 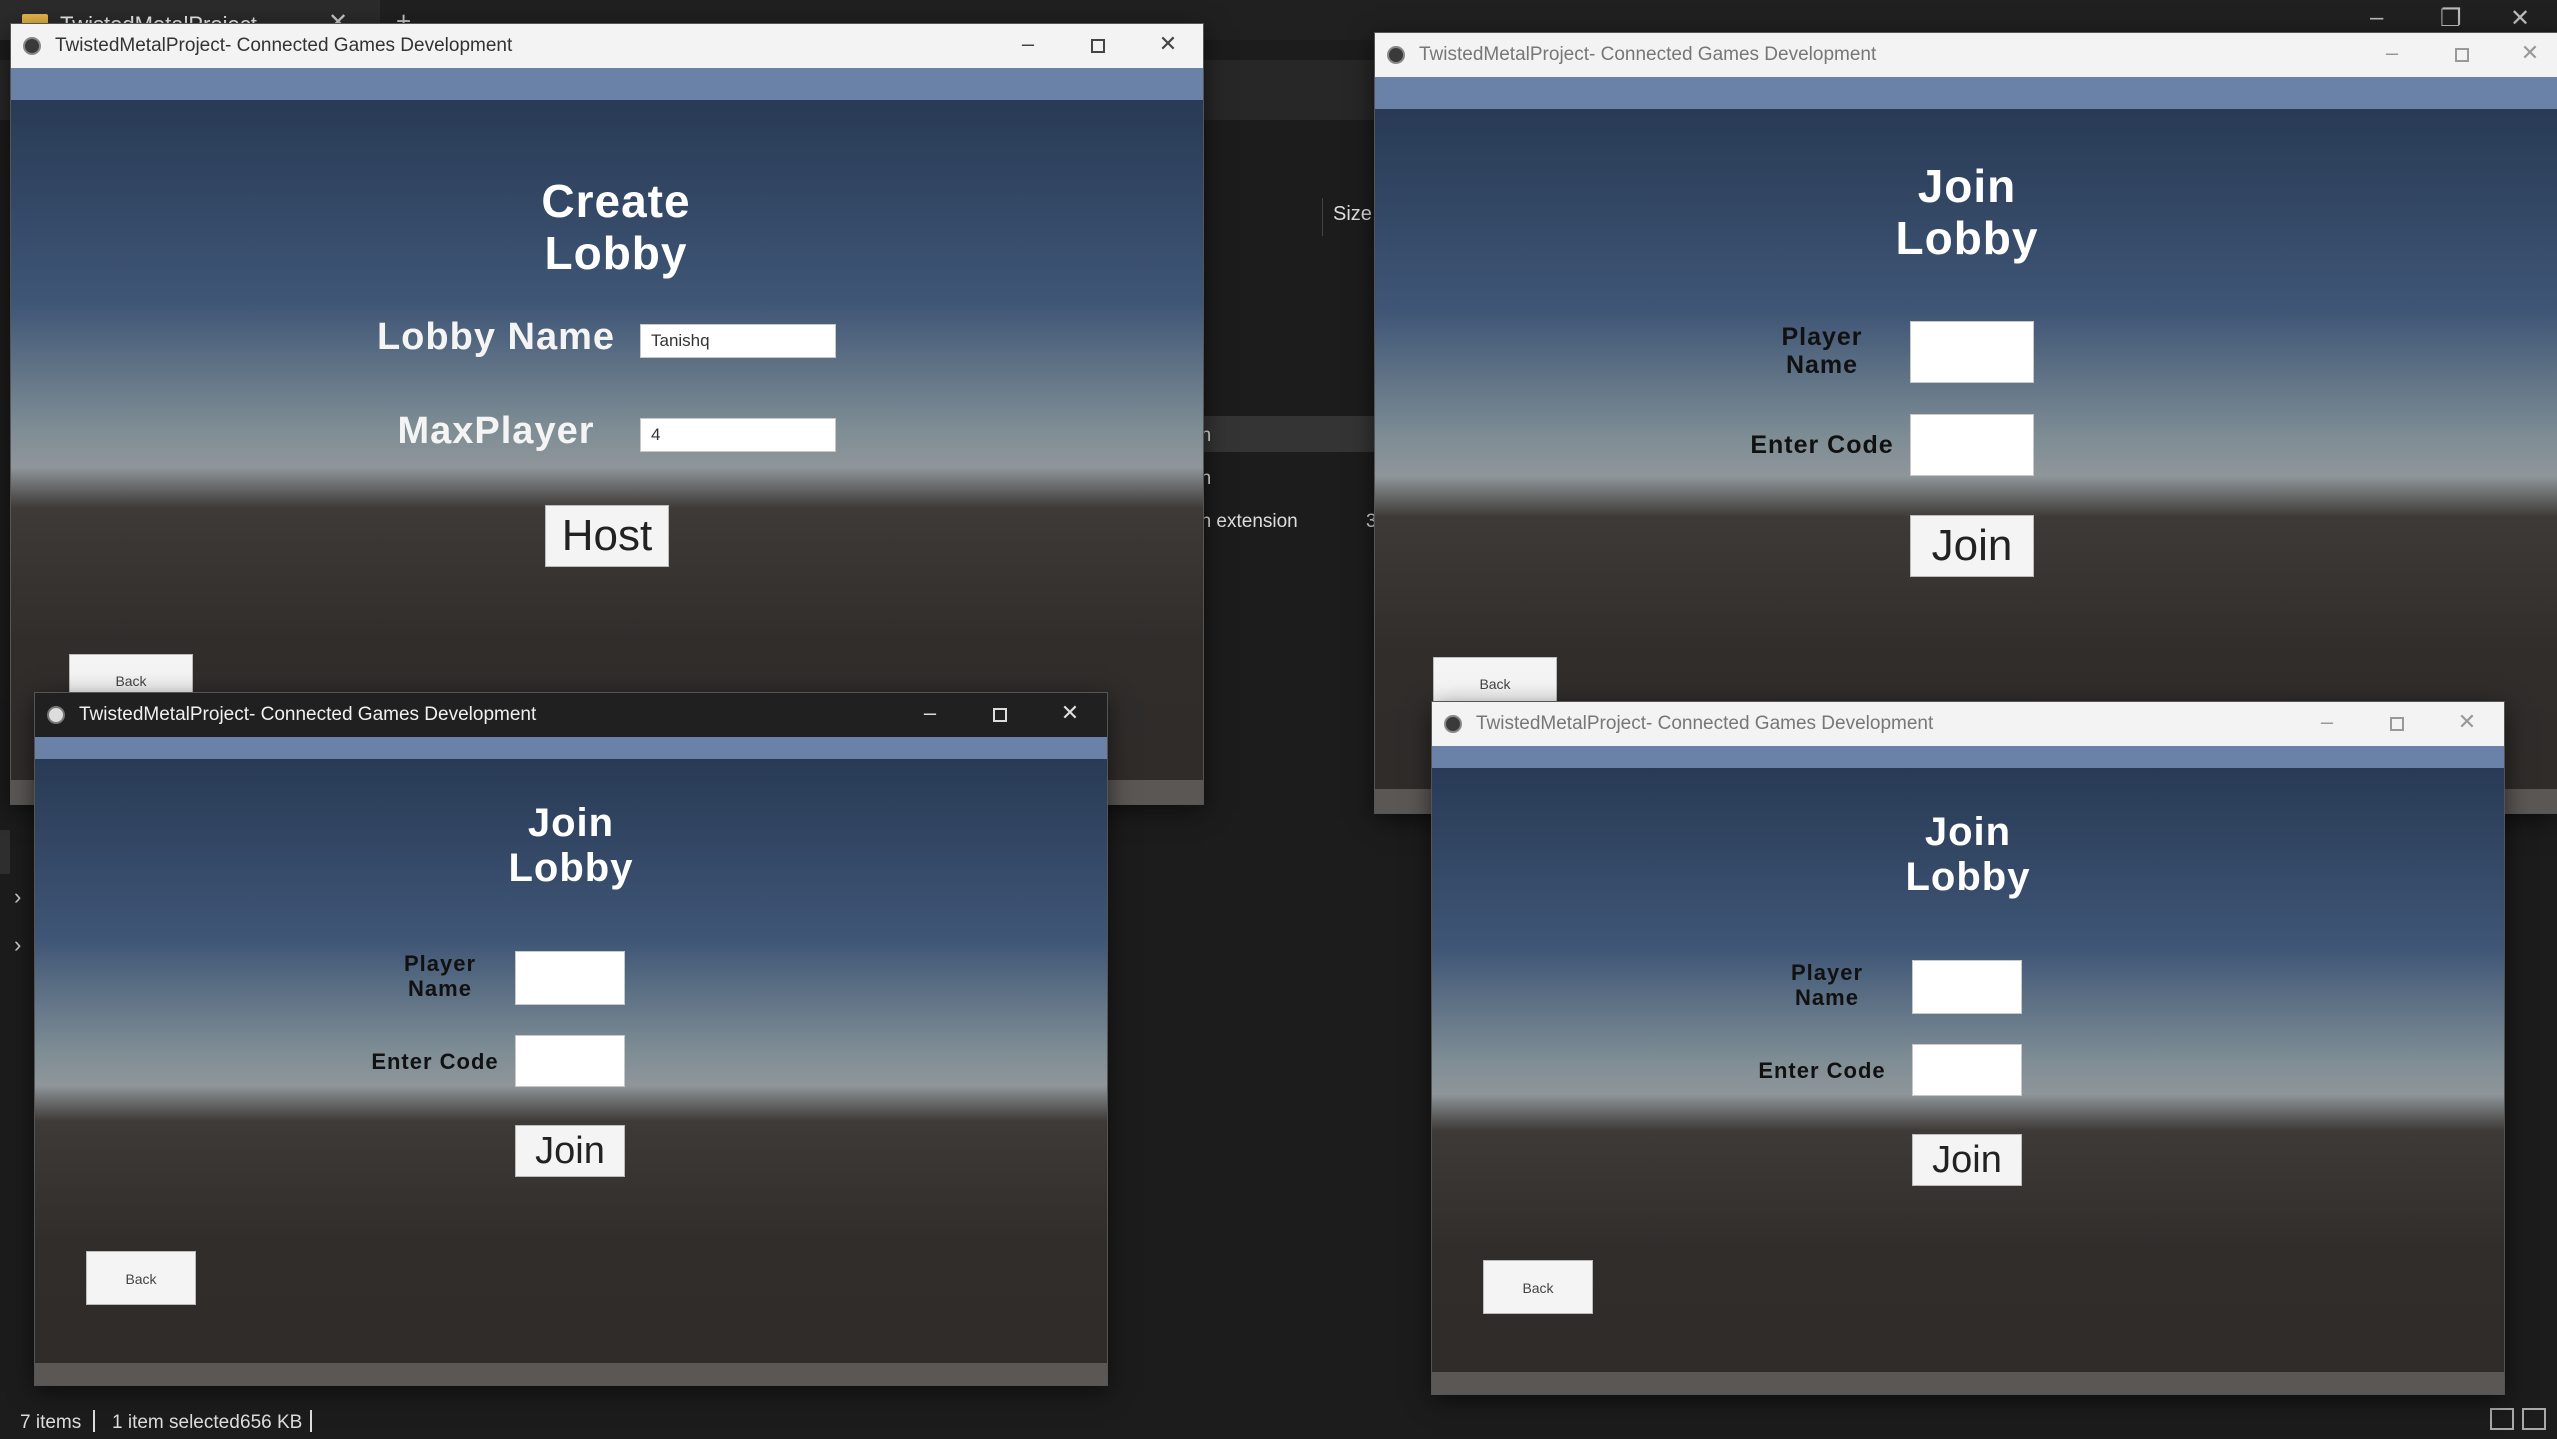 I want to click on status-selected: 1 item selected, so click(x=176, y=1422).